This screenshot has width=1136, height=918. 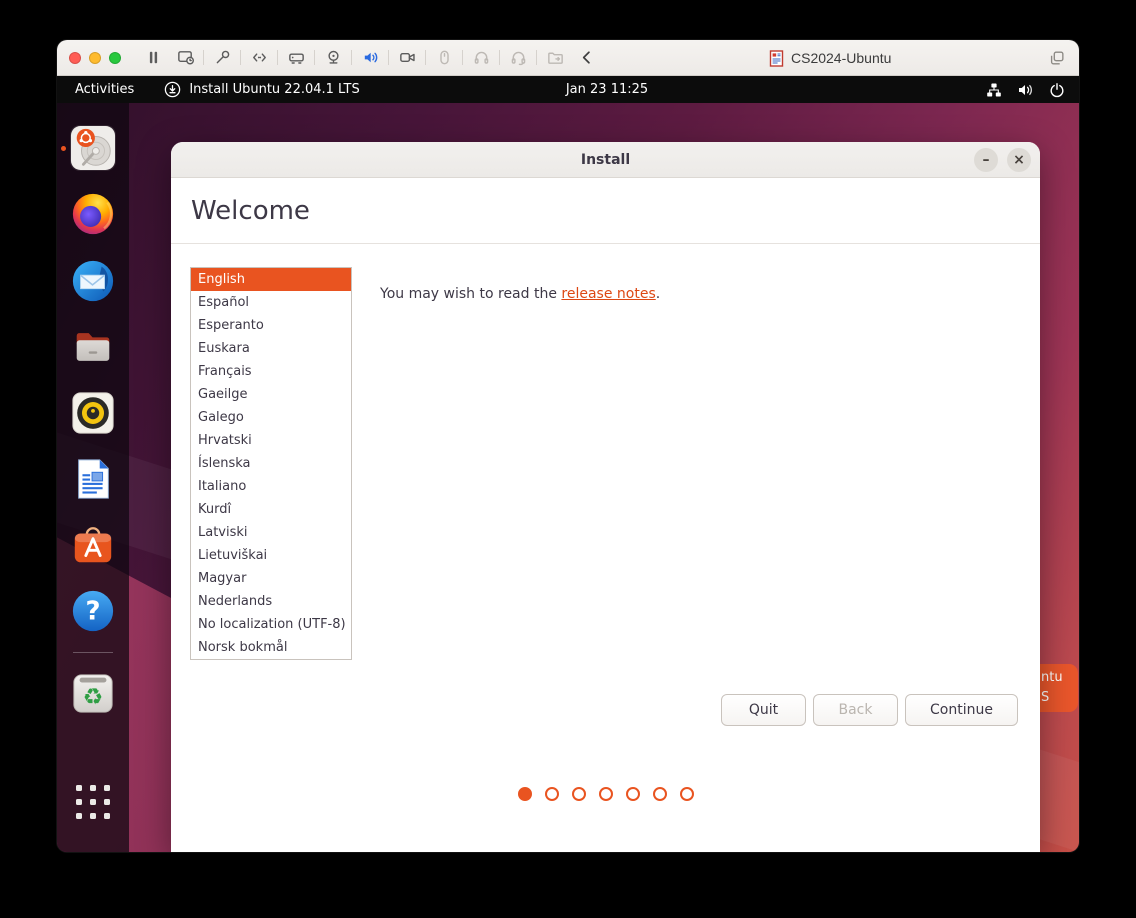 What do you see at coordinates (104, 89) in the screenshot?
I see `activities-button: Activities` at bounding box center [104, 89].